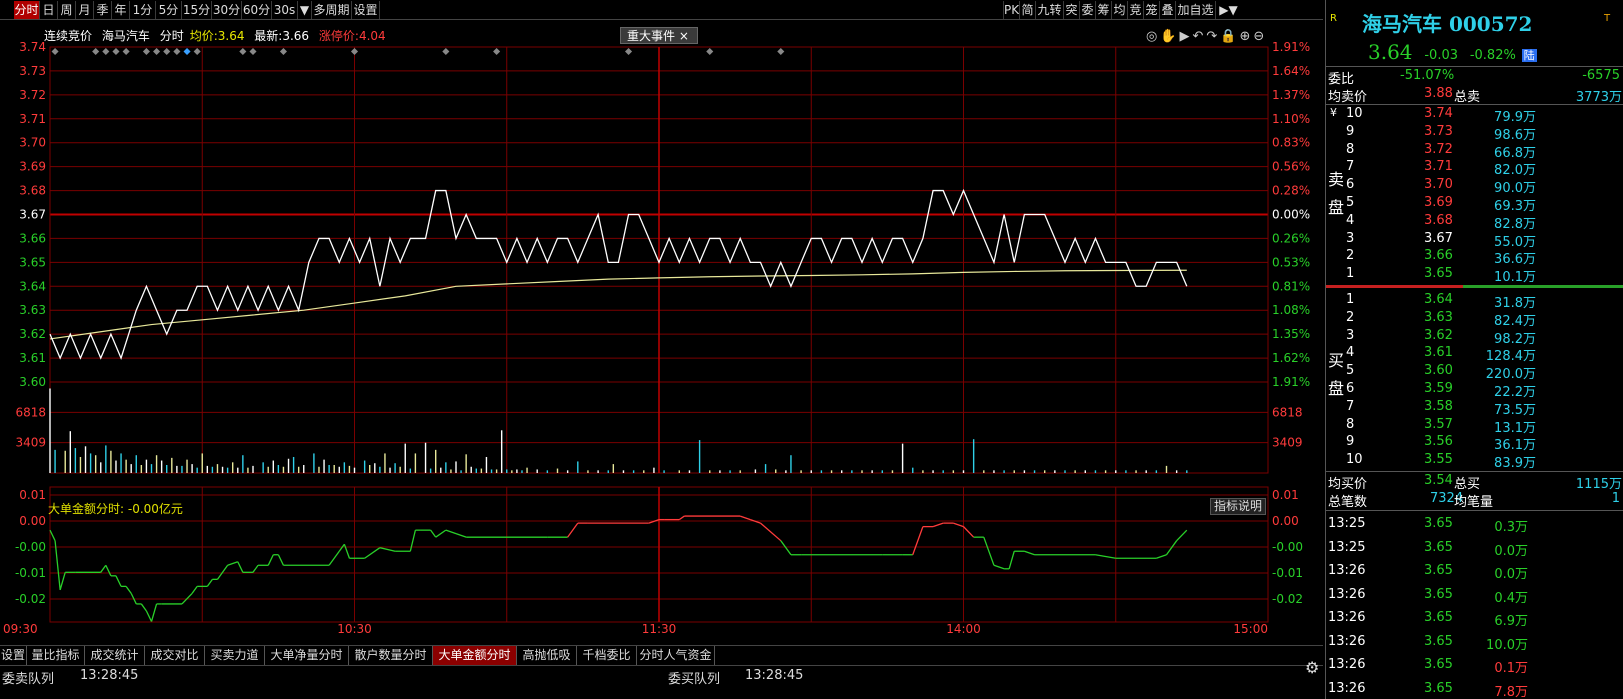  I want to click on ask-row: 10 3.74 79.9万, so click(1474, 115).